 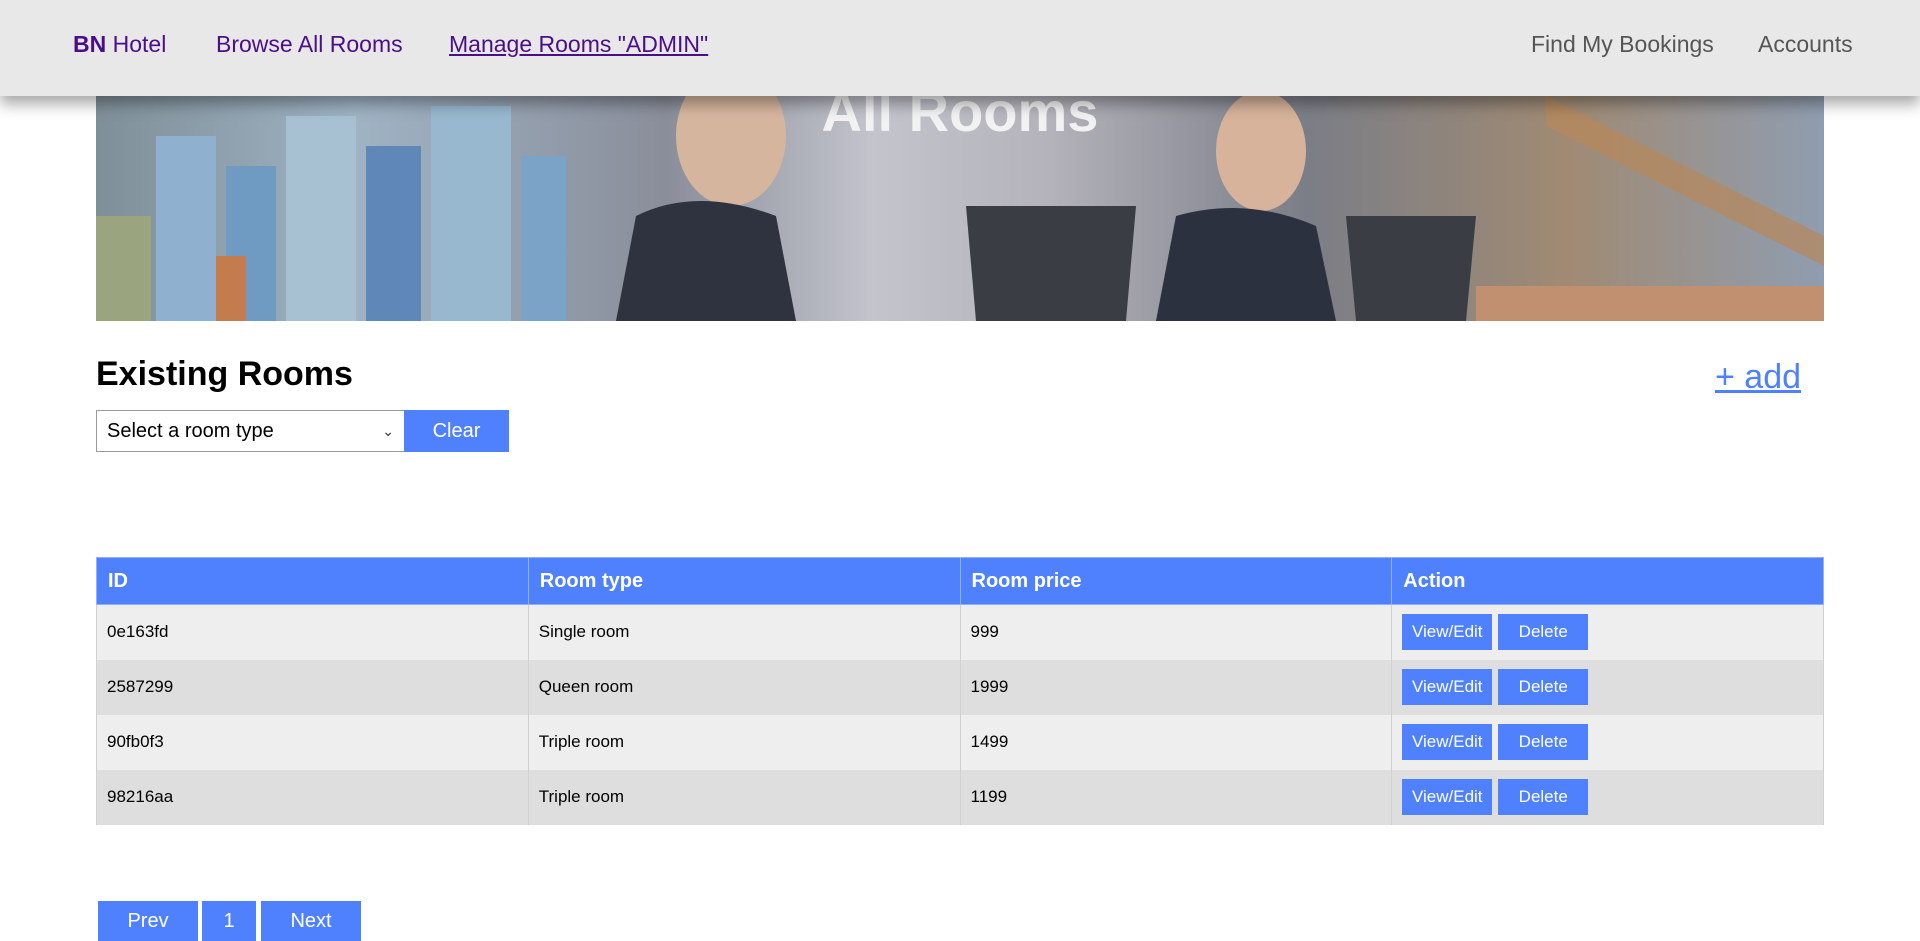 What do you see at coordinates (312, 632) in the screenshot?
I see `cell-id: 0e163fd` at bounding box center [312, 632].